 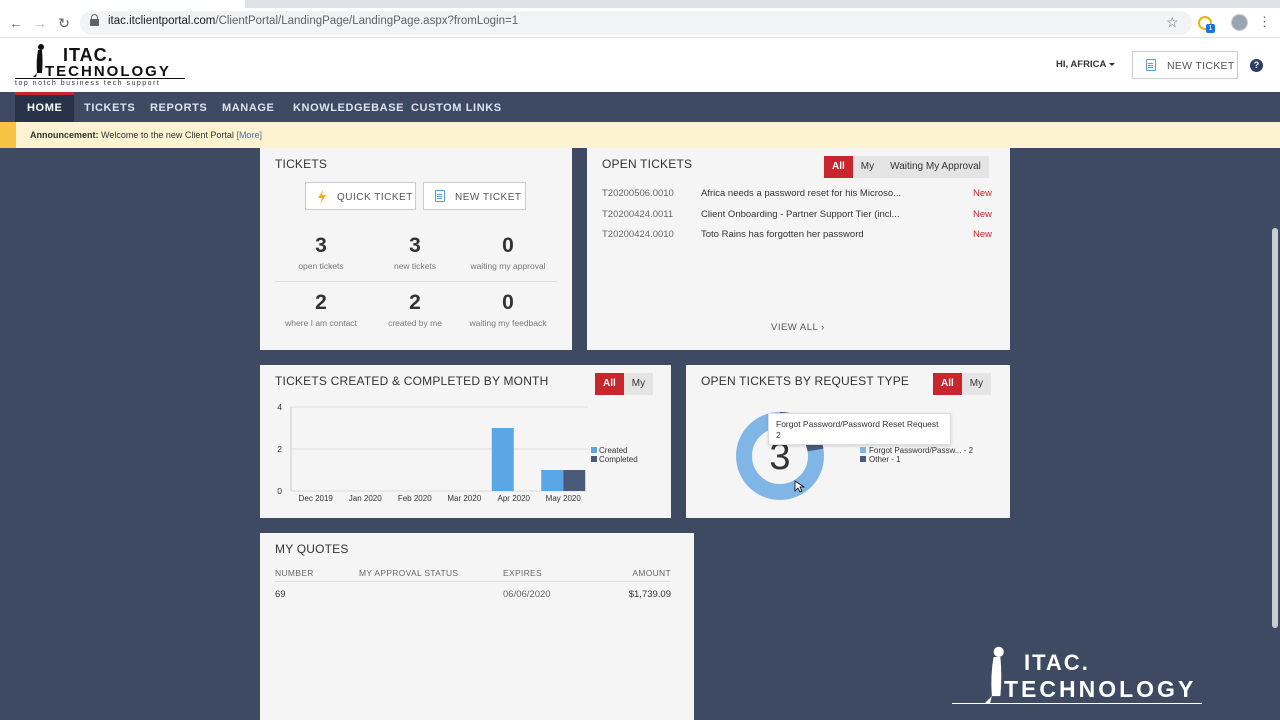 I want to click on quick-ticket-button: QUICK TICKET, so click(x=360, y=196).